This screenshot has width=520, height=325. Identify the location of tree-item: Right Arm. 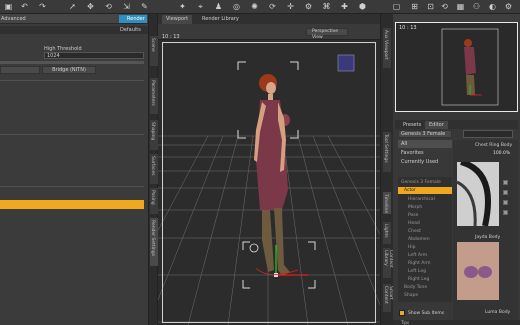
(425, 263).